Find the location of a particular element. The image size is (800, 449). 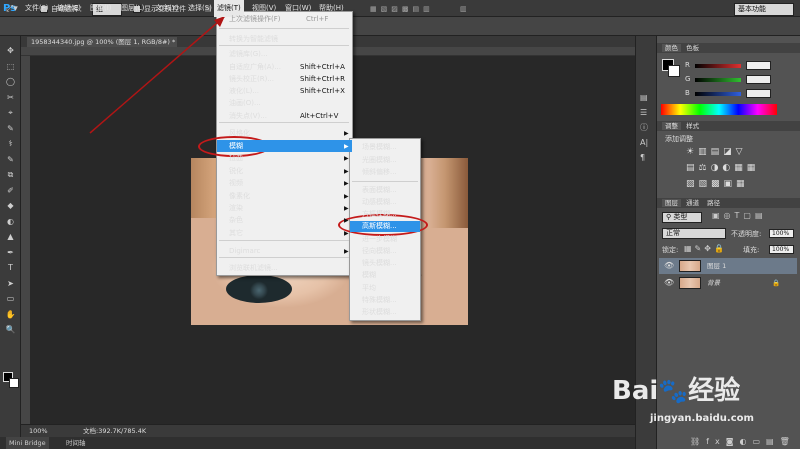

filter-menu-shortcut-0: Ctrl+F is located at coordinates (317, 19).